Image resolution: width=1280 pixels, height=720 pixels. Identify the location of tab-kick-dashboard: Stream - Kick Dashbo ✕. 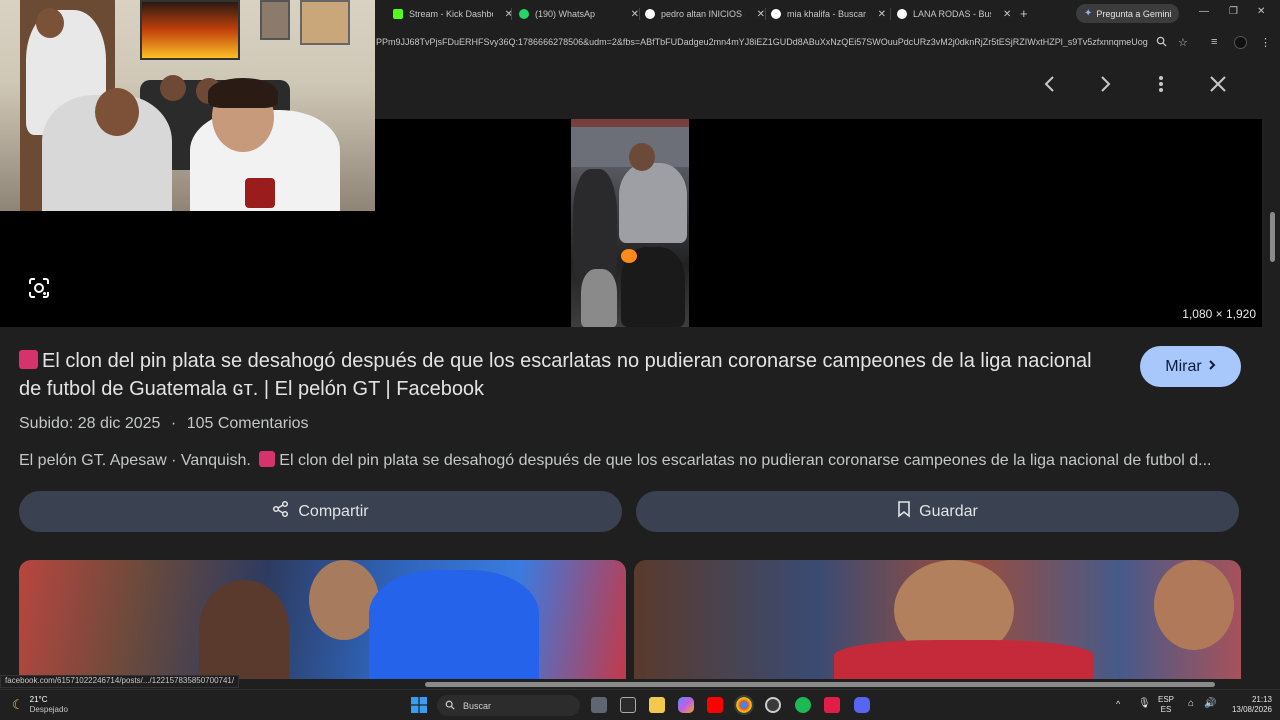
(453, 14).